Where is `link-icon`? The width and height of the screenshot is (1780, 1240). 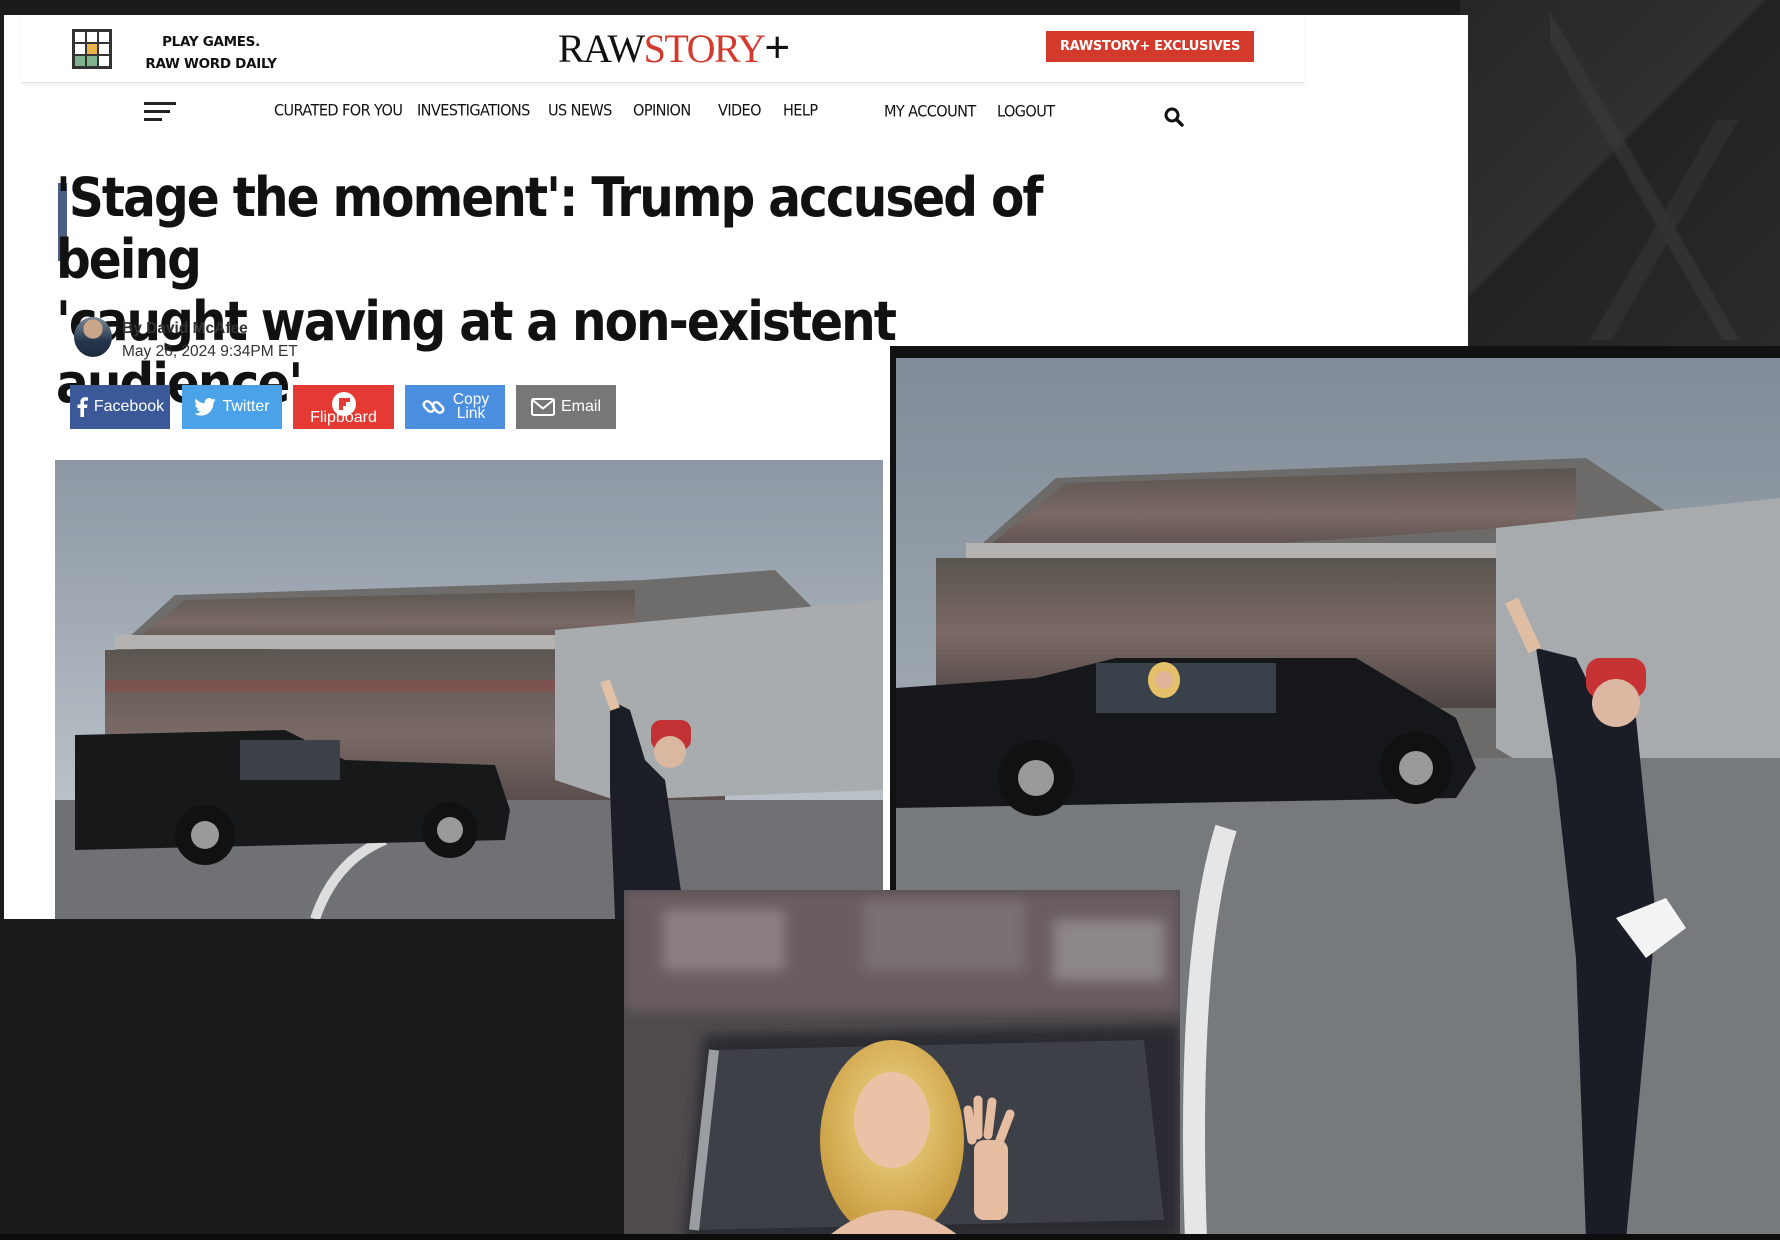 link-icon is located at coordinates (433, 407).